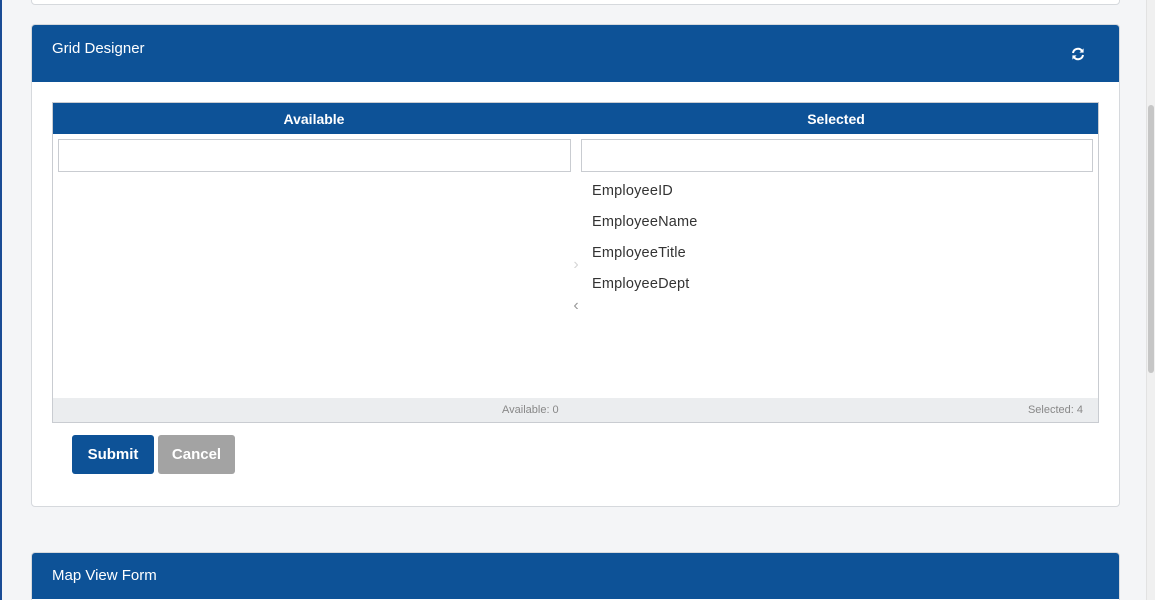 This screenshot has height=600, width=1155. What do you see at coordinates (575, 53) in the screenshot?
I see `grid-designer-header: Grid Designer` at bounding box center [575, 53].